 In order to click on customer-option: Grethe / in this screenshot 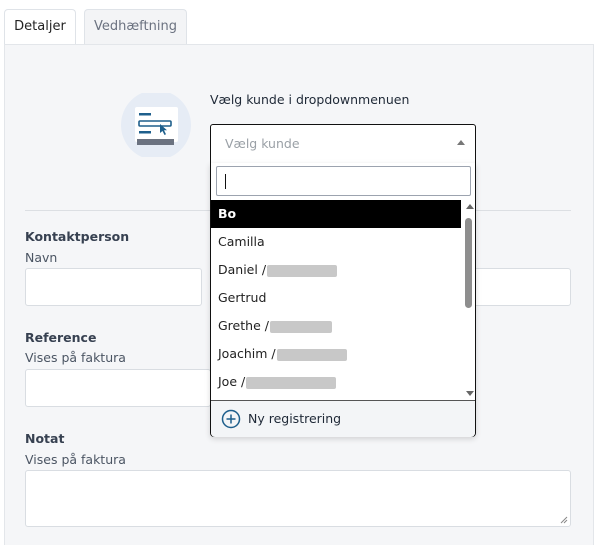, I will do `click(336, 326)`.